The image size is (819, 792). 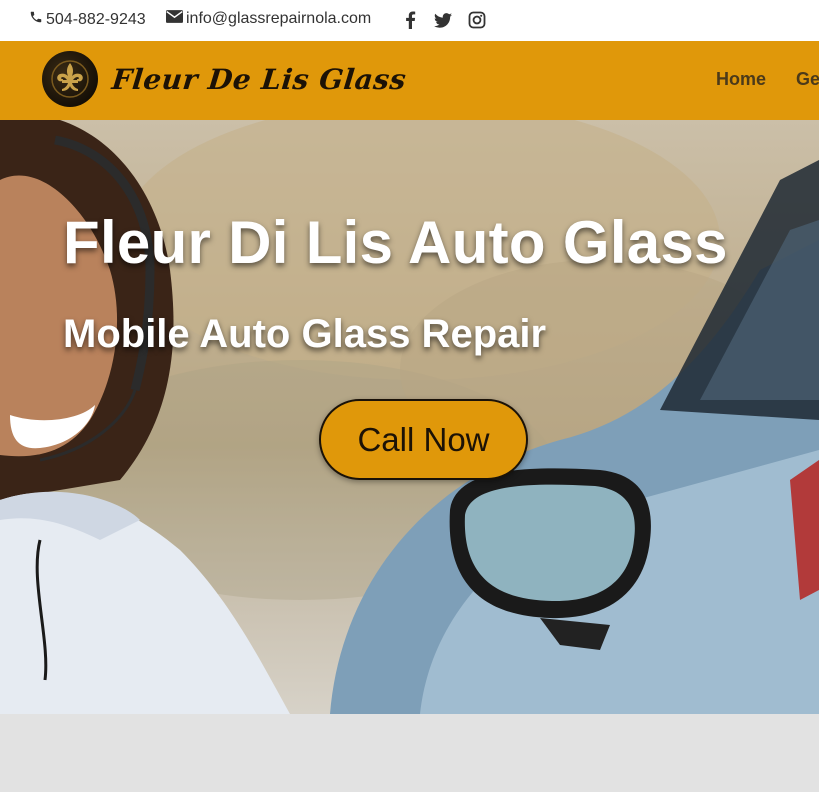 I want to click on site-header: Fleur De Lis Glass Home Ge, so click(x=409, y=80).